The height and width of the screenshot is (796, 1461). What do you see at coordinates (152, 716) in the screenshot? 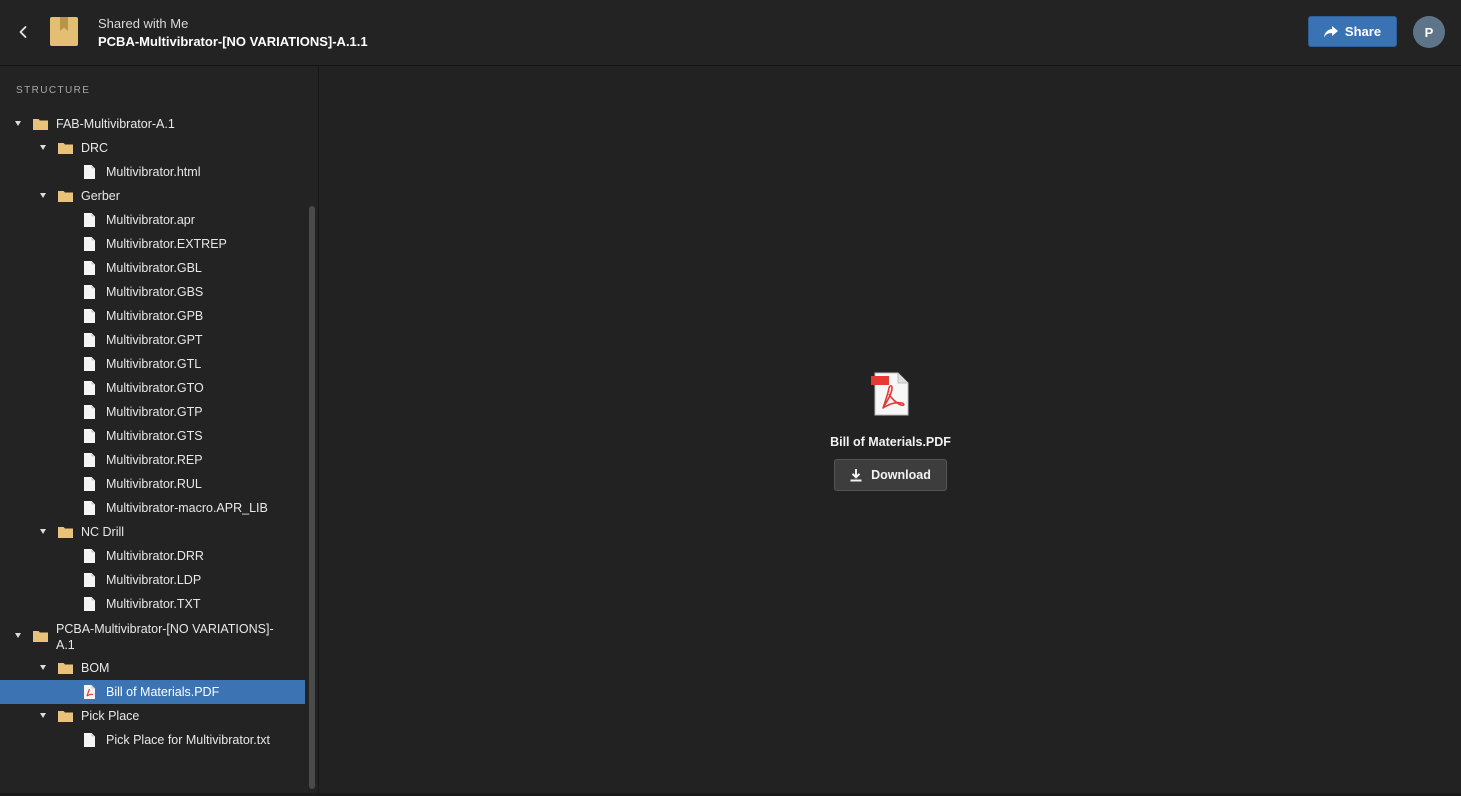
I see `tree-folder-item: Pick Place` at bounding box center [152, 716].